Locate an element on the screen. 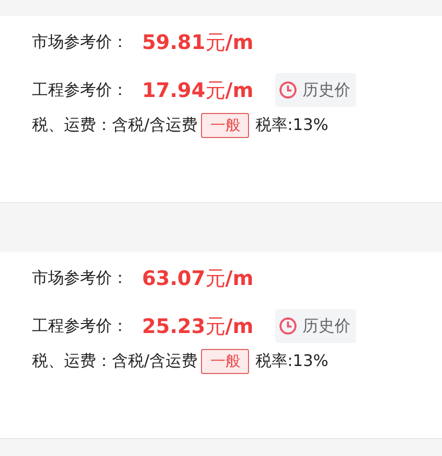 The height and width of the screenshot is (456, 442). market-price: 59.81元/m is located at coordinates (198, 42).